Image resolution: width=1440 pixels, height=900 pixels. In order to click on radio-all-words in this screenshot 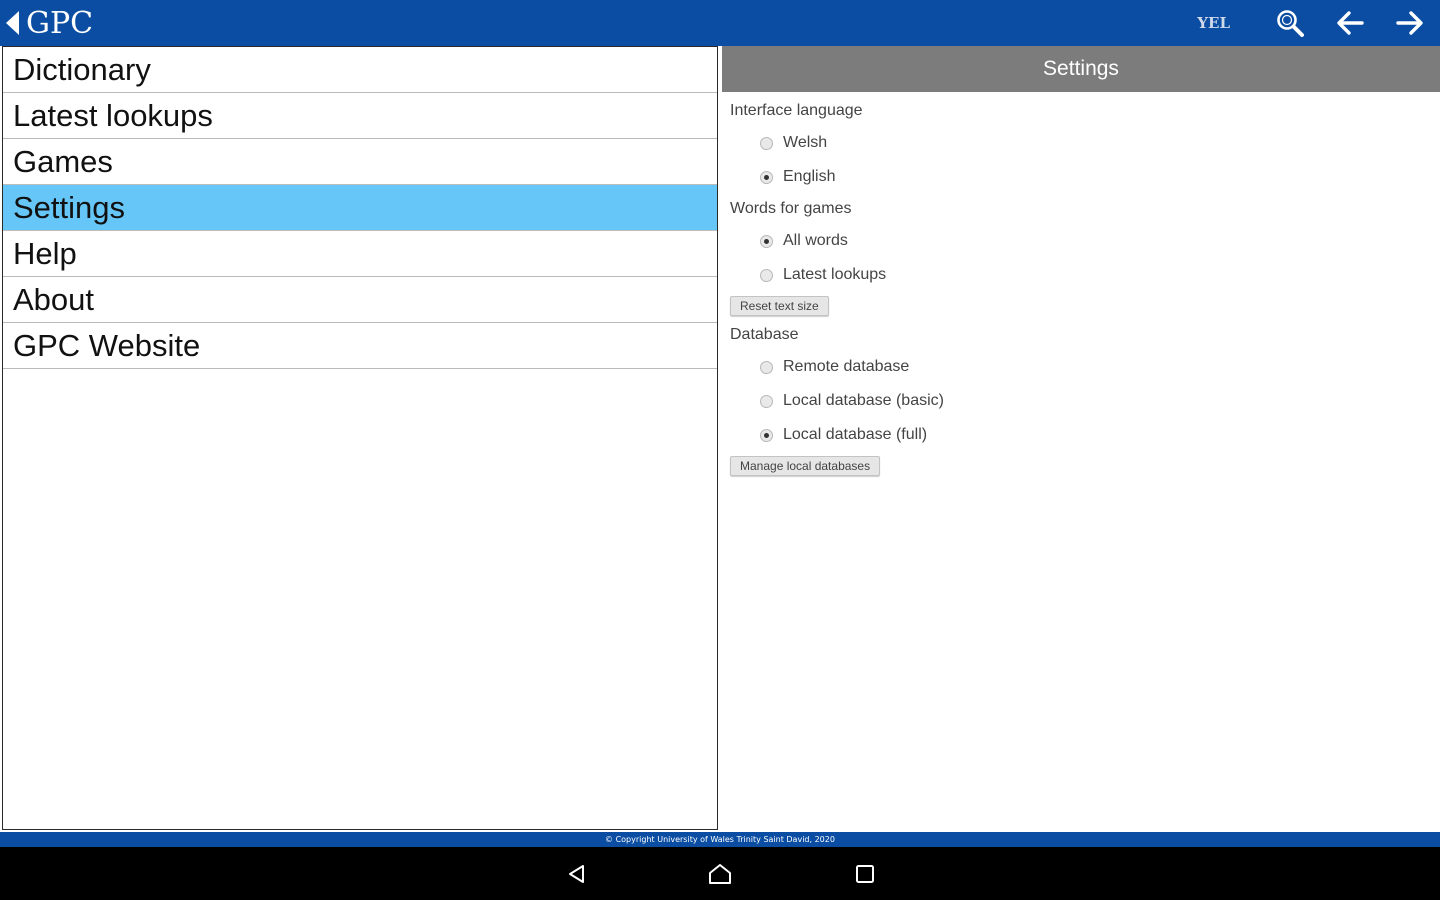, I will do `click(766, 241)`.